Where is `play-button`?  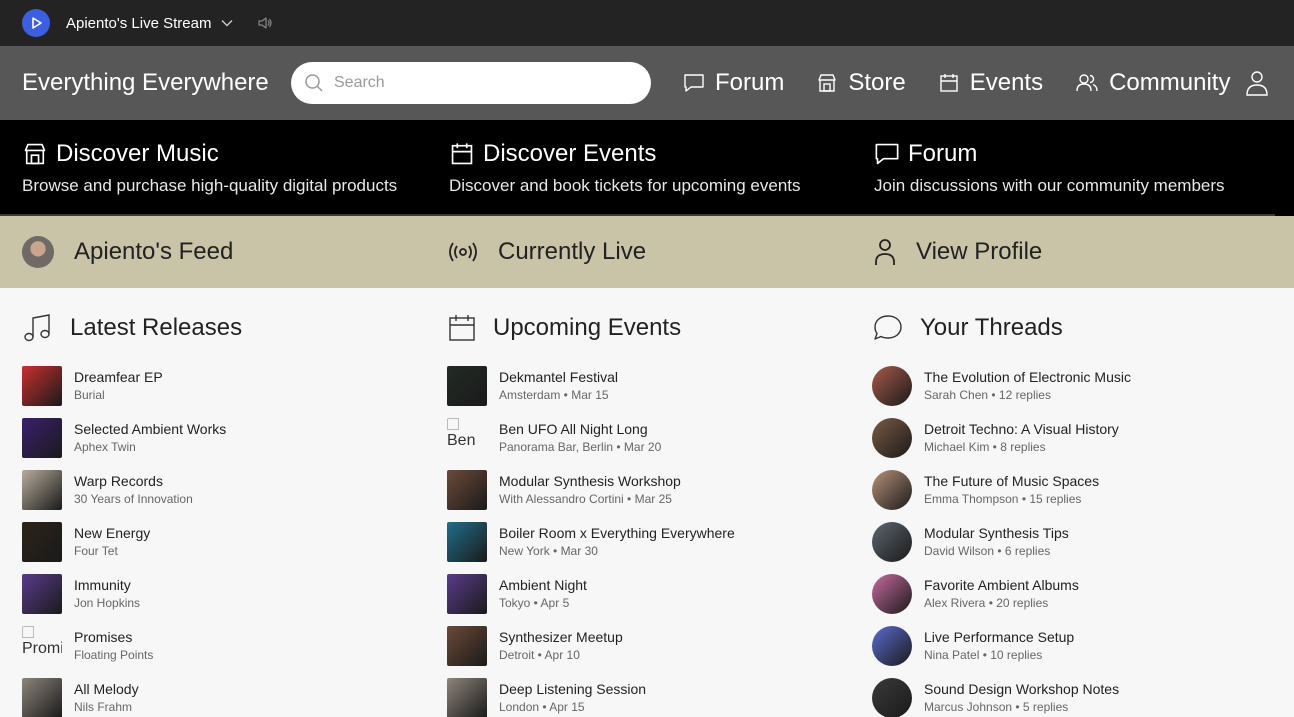
play-button is located at coordinates (36, 23).